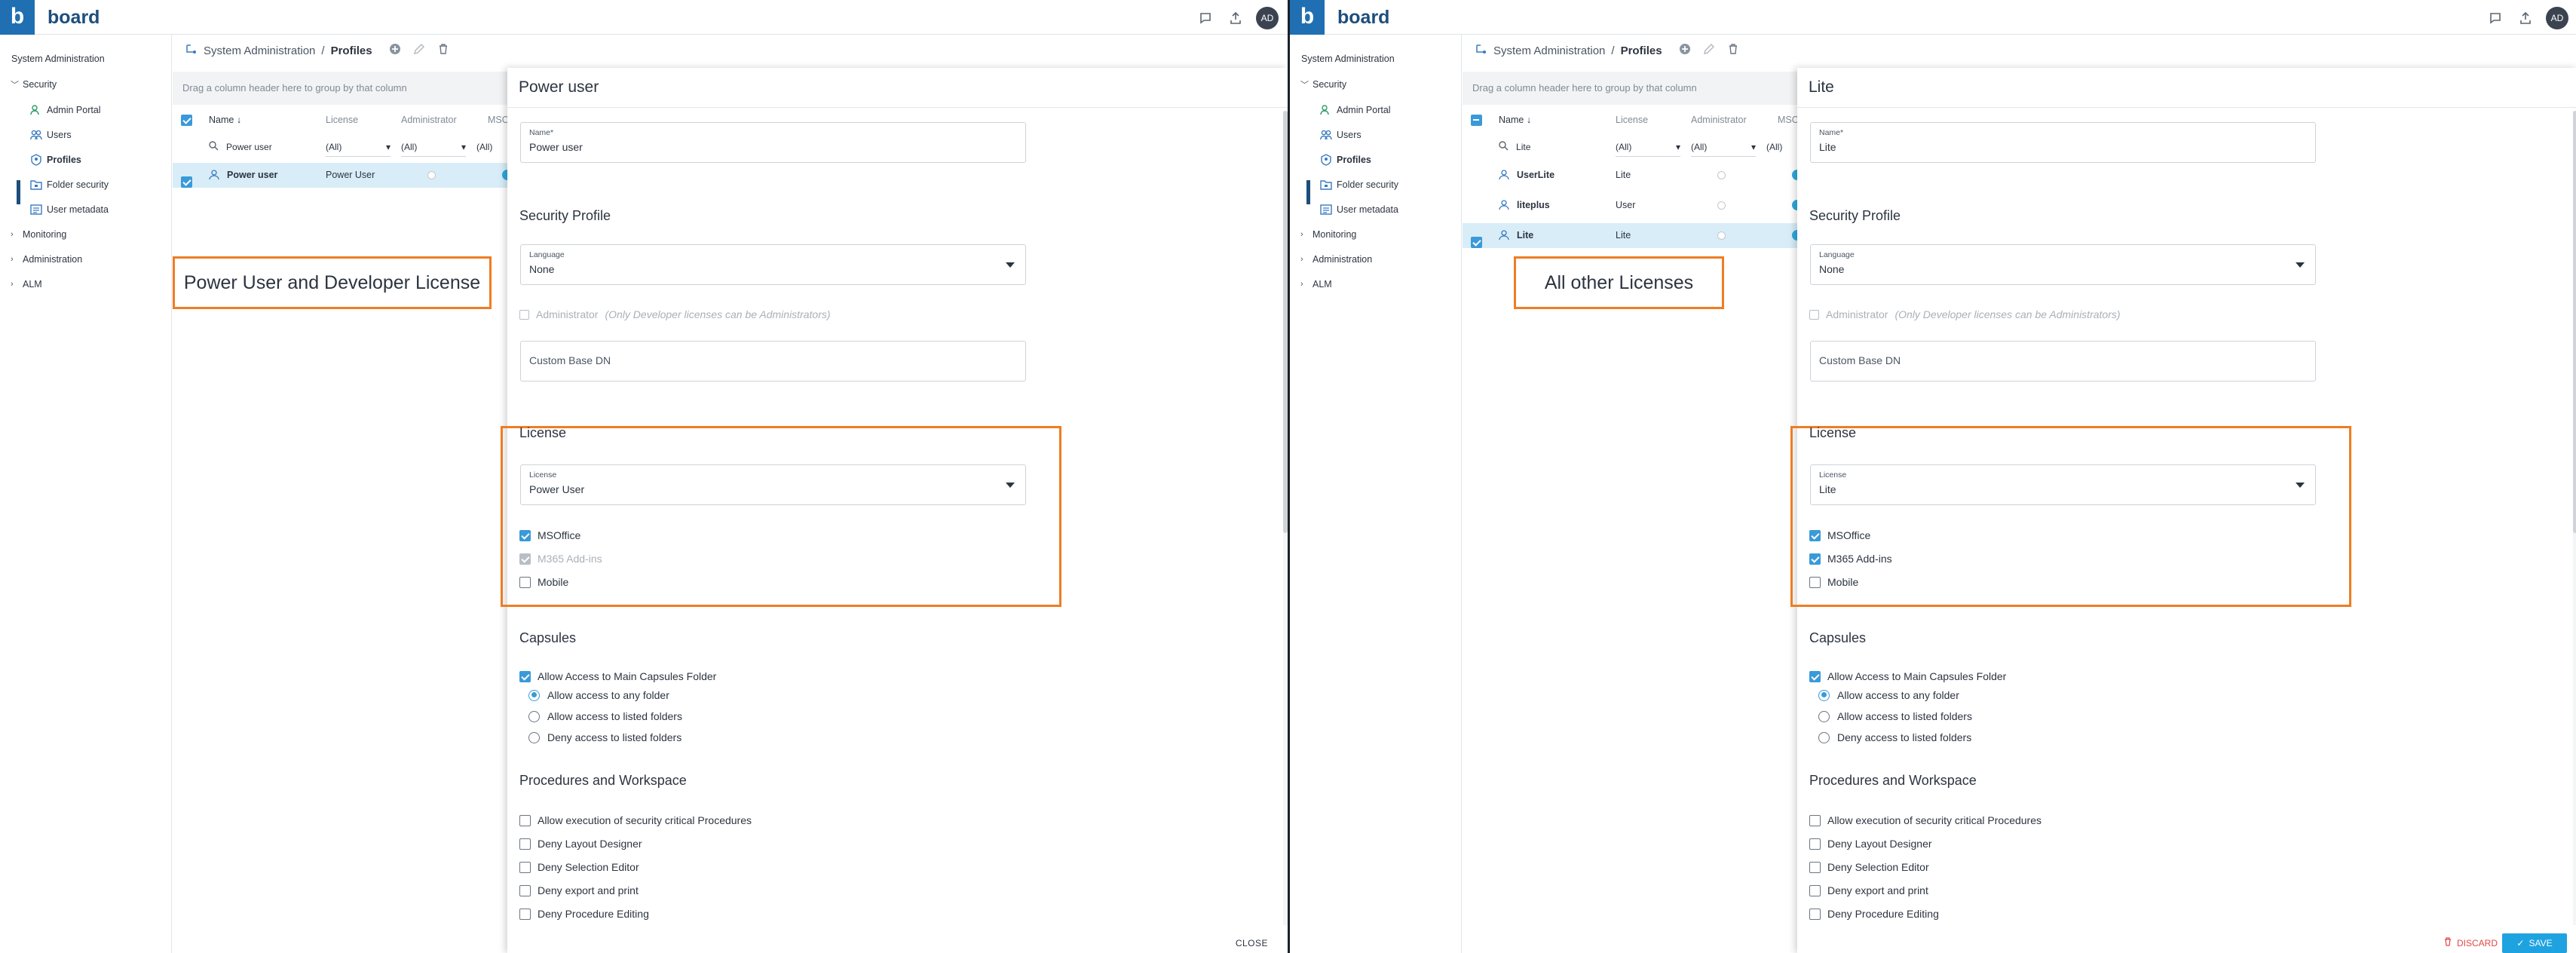  Describe the element at coordinates (1633, 235) in the screenshot. I see `table-row: Lite Lite` at that location.